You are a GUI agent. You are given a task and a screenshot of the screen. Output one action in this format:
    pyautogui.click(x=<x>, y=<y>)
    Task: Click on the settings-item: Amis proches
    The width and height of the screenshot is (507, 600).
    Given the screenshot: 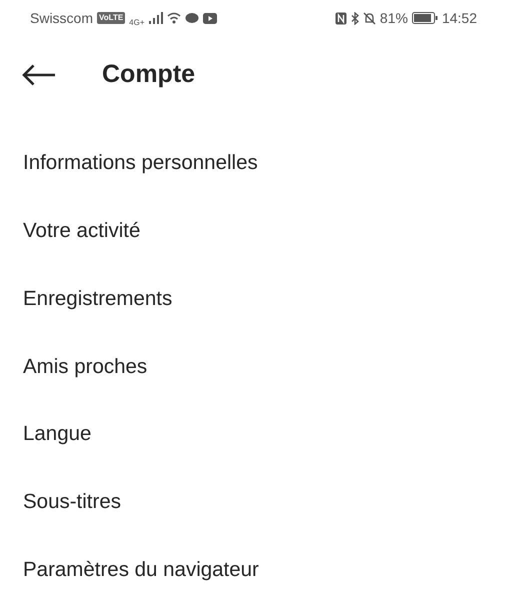 What is the action you would take?
    pyautogui.click(x=253, y=367)
    